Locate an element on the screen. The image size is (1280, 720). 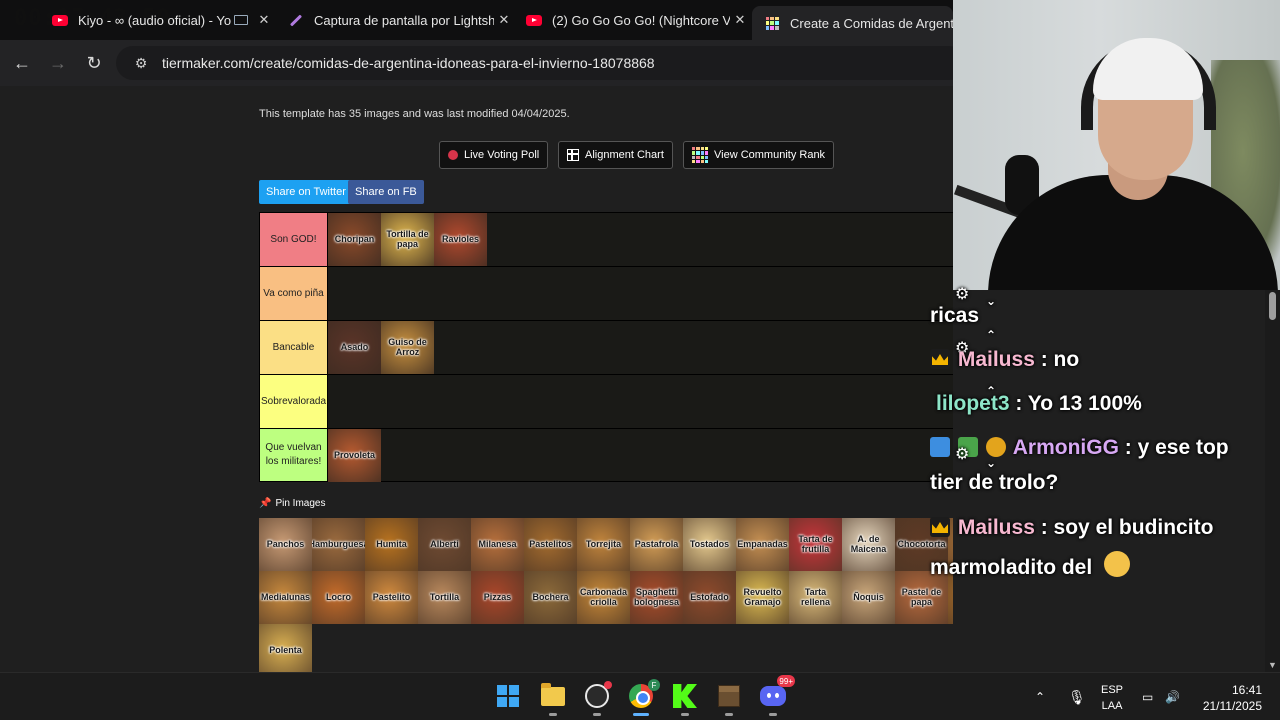
food-image-card: Hamburguesa is located at coordinates (338, 544).